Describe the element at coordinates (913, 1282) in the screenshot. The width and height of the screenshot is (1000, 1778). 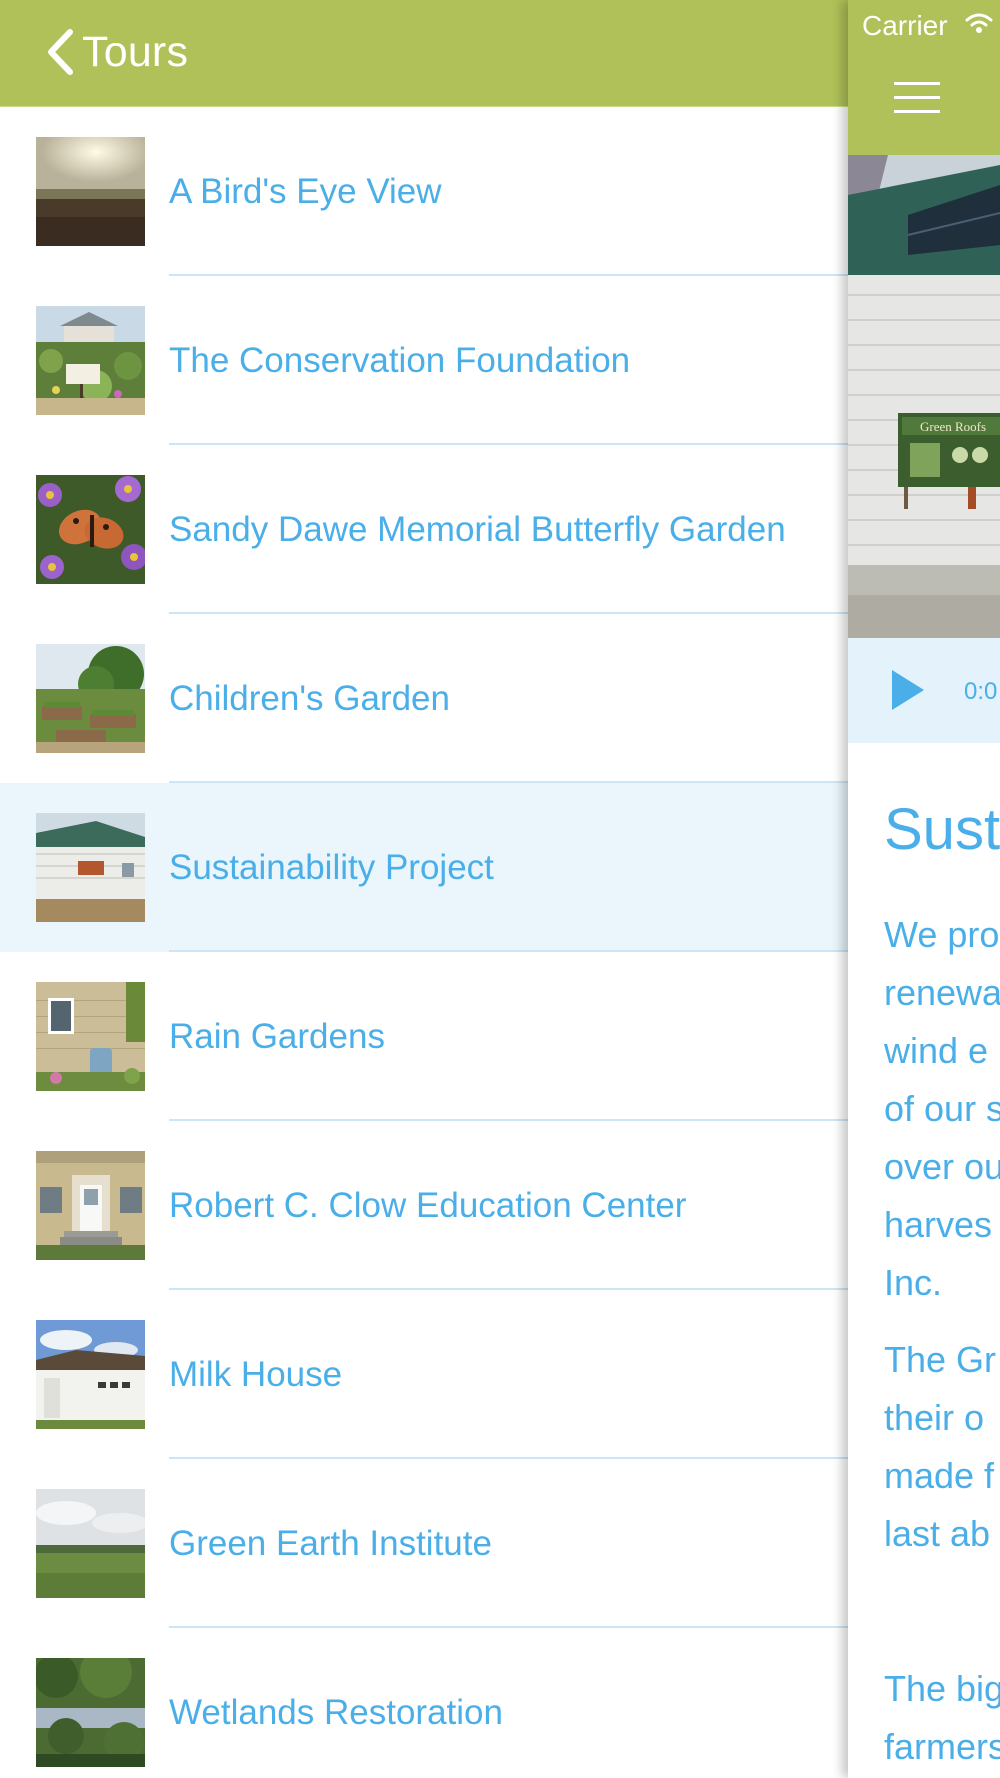
I see `paragraph-line: Inc.` at that location.